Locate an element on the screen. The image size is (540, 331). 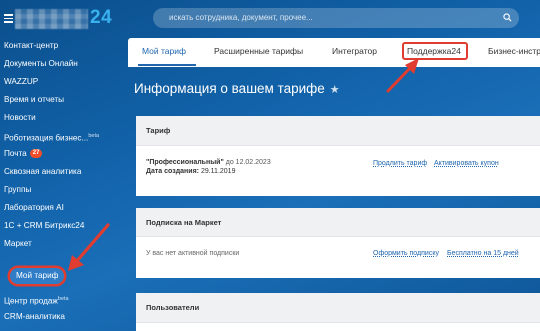
plan-info: "Профессиональный" до 12.02.2023 is located at coordinates (208, 162).